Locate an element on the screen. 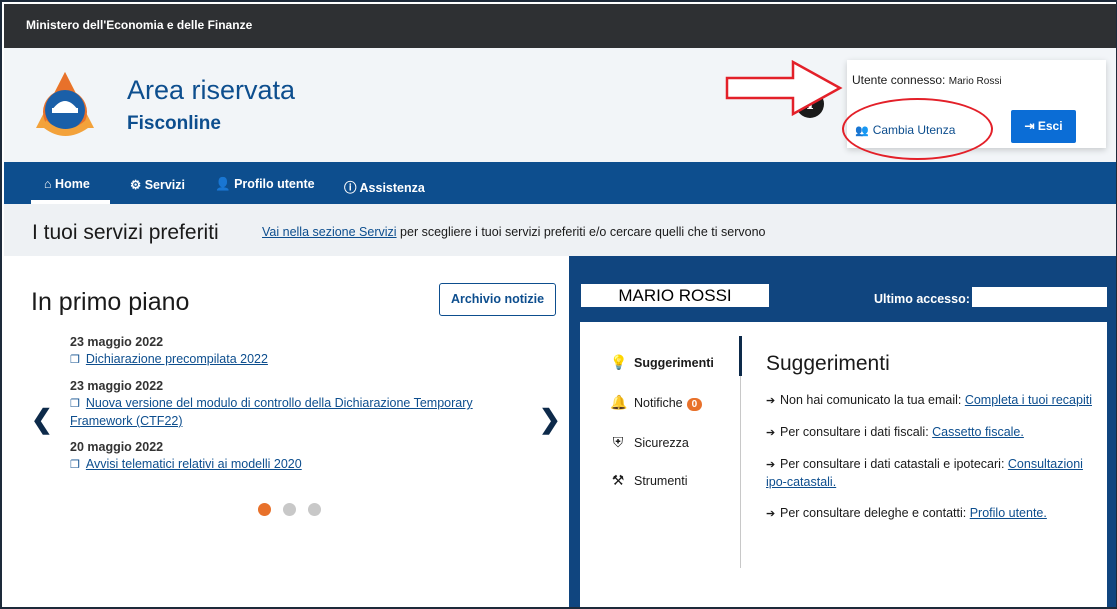 The width and height of the screenshot is (1117, 609). agenzia-entrate-logo-icon is located at coordinates (65, 106).